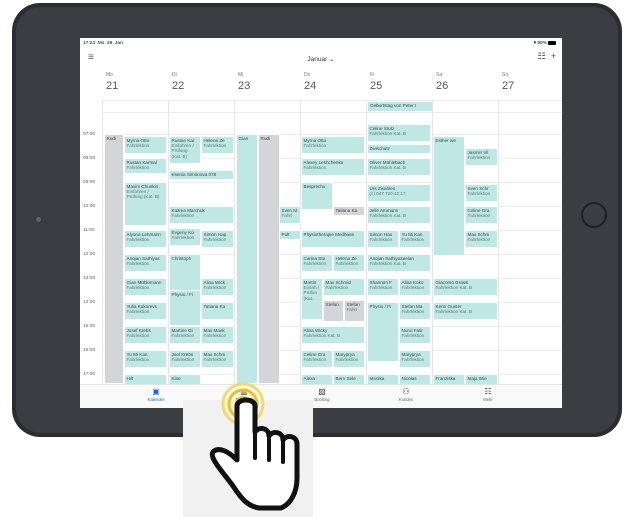 The height and width of the screenshot is (517, 630). I want to click on calendar-event: Pult, so click(290, 235).